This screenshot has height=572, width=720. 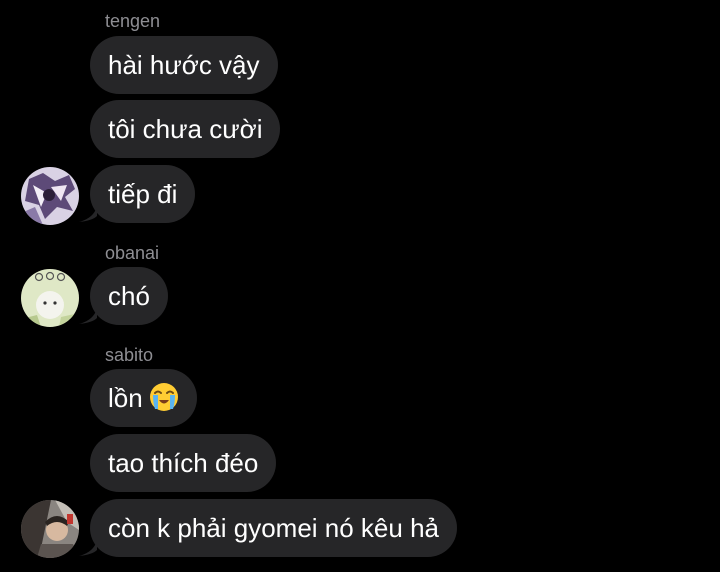 I want to click on avatar-tengen, so click(x=50, y=196).